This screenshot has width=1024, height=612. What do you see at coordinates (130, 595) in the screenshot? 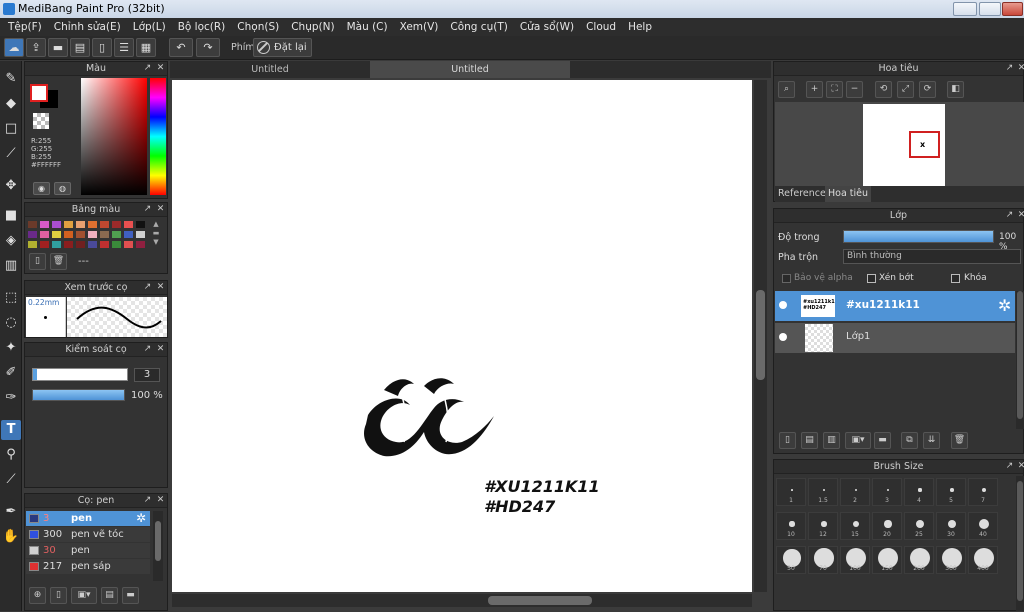
I see `brush-folder-icon: ▬` at bounding box center [130, 595].